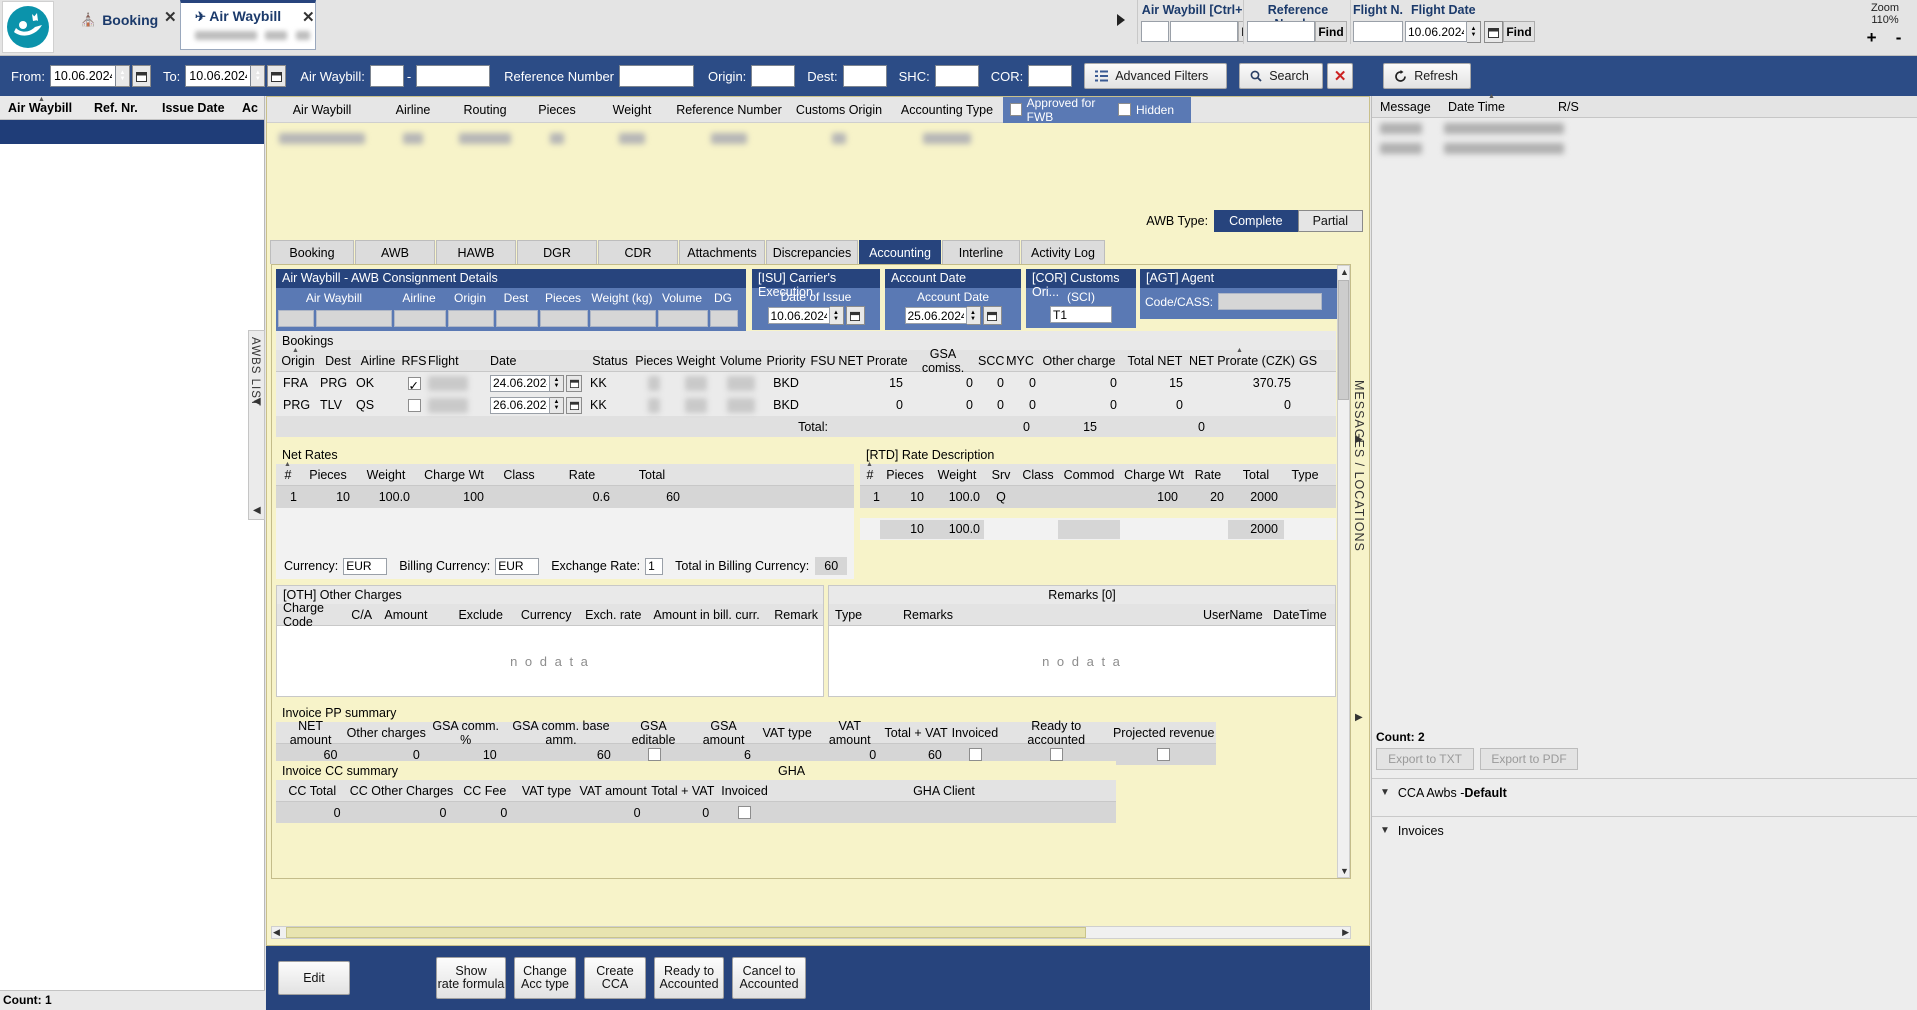 This screenshot has height=1010, width=1917. Describe the element at coordinates (471, 318) in the screenshot. I see `cons-val-origin-redacted` at that location.